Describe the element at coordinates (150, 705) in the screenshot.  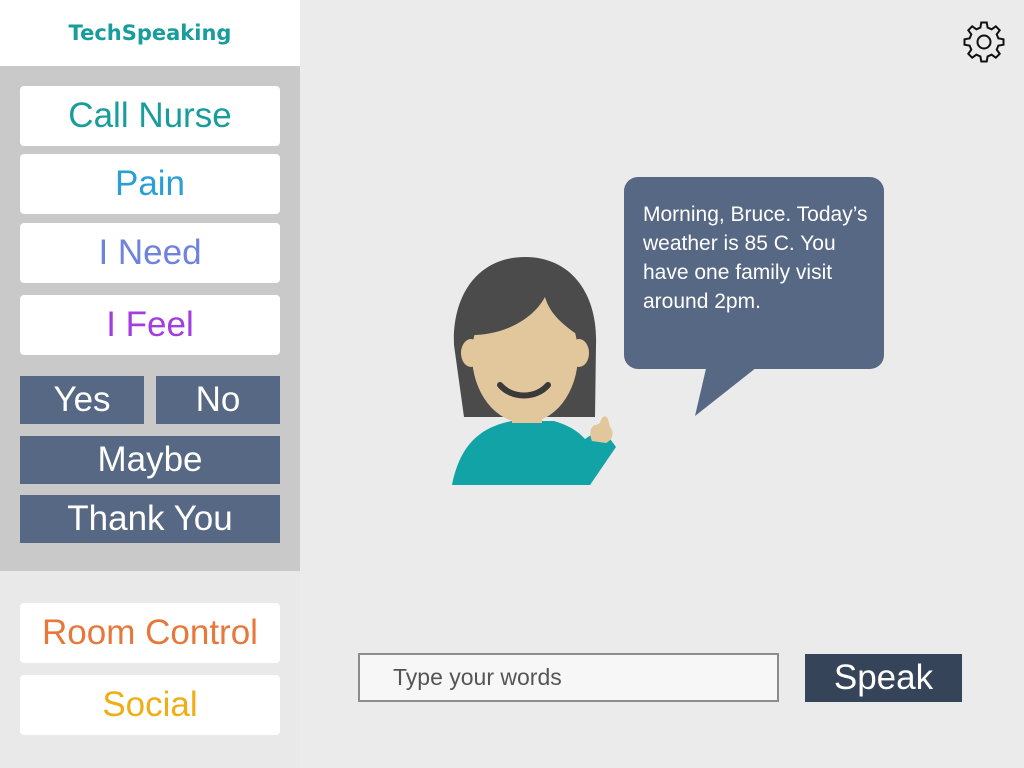
I see `social-button: Social` at that location.